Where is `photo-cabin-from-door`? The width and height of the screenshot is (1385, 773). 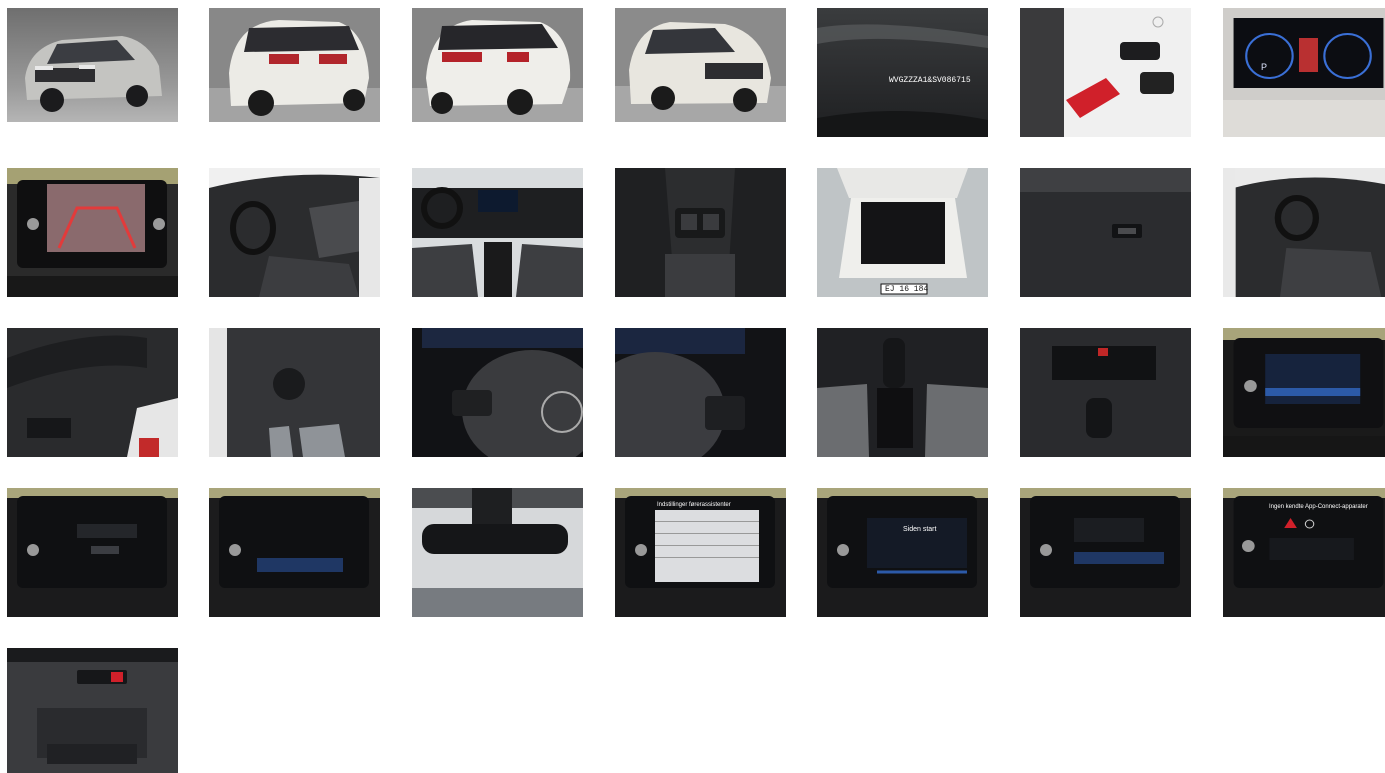
photo-cabin-from-door is located at coordinates (1304, 232).